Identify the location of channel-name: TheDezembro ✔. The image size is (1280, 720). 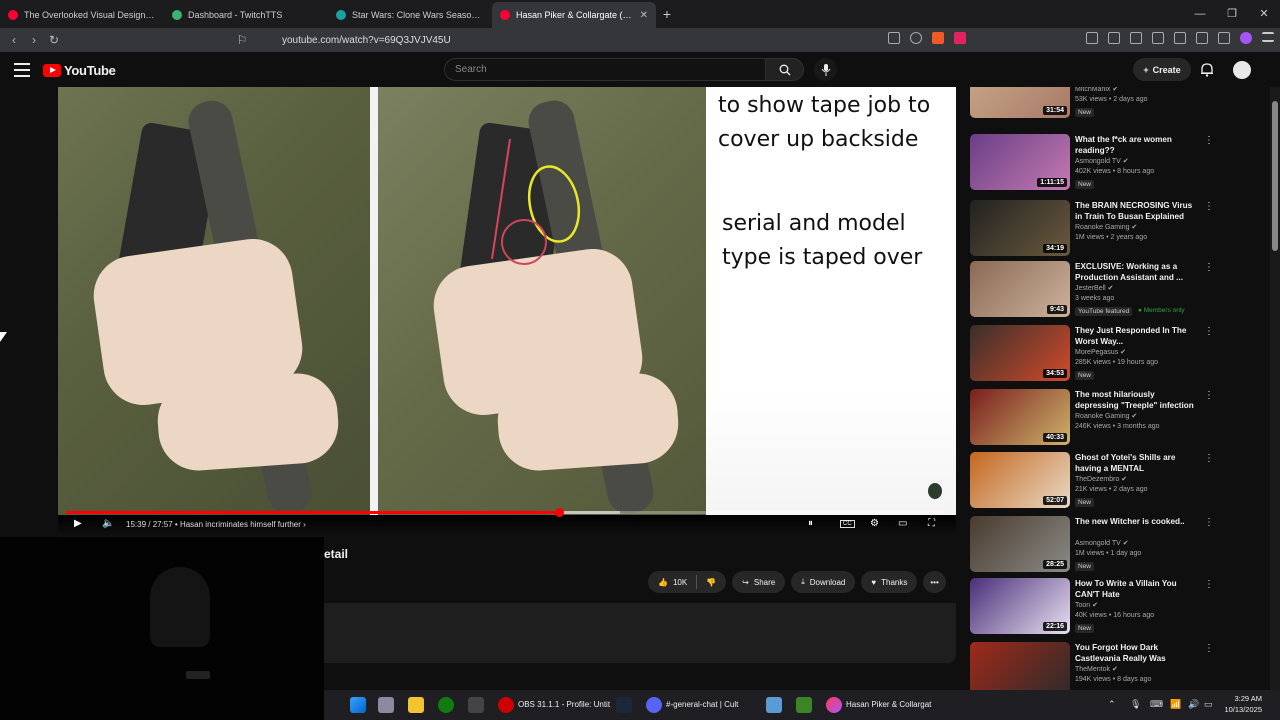
(1101, 479).